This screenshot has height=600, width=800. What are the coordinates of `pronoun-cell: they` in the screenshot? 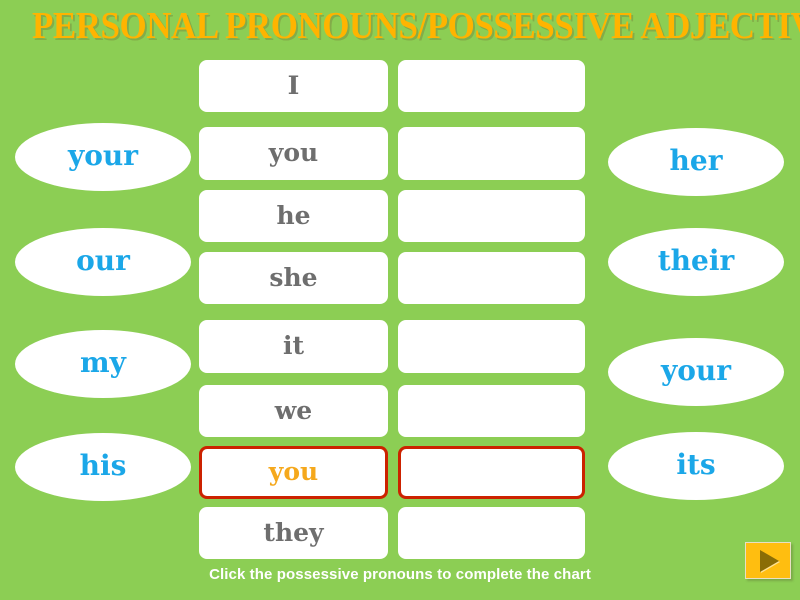 It's located at (293, 533).